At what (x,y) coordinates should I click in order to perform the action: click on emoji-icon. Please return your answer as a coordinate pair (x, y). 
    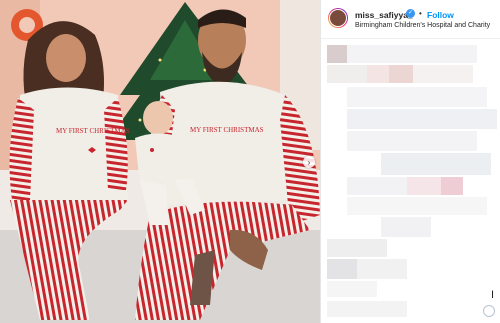
    Looking at the image, I should click on (489, 311).